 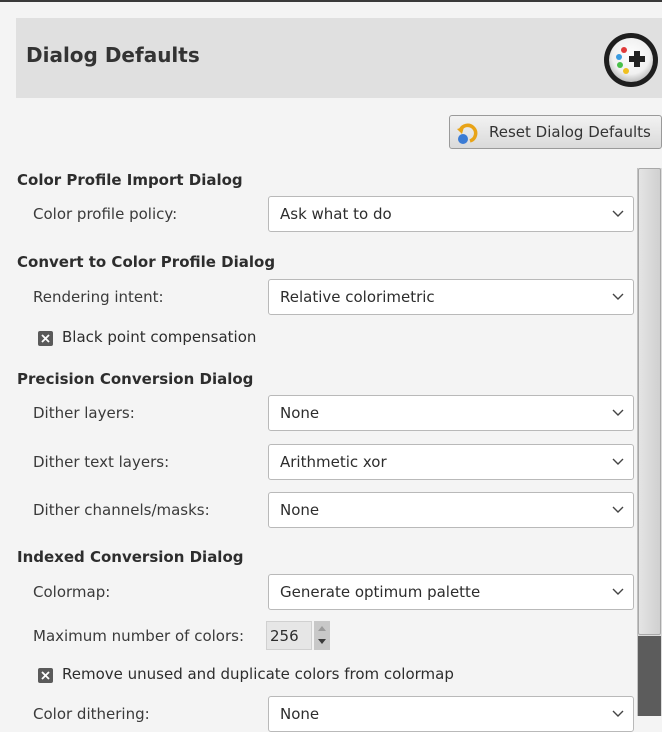 I want to click on dither-text-layers-label: Dither text layers:, so click(x=101, y=462).